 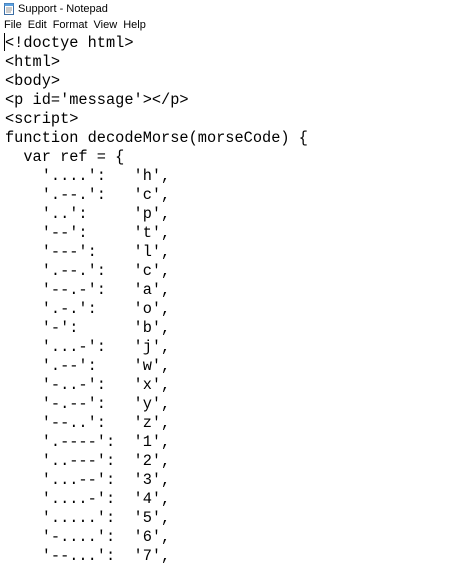 What do you see at coordinates (9, 9) in the screenshot?
I see `notepad-icon` at bounding box center [9, 9].